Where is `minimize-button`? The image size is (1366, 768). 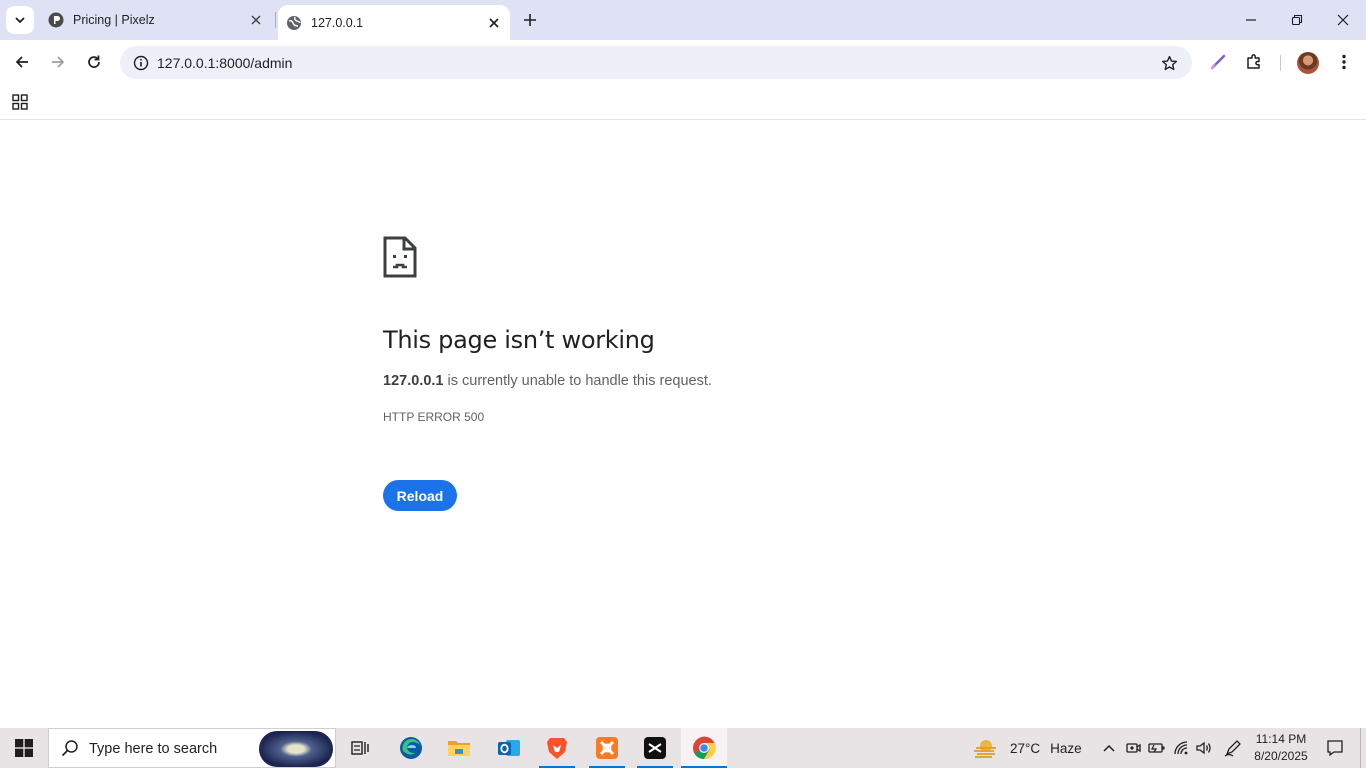
minimize-button is located at coordinates (1251, 20).